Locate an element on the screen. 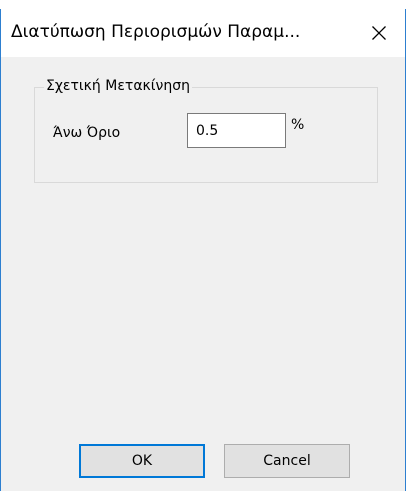 Image resolution: width=407 pixels, height=491 pixels. close-button is located at coordinates (379, 33).